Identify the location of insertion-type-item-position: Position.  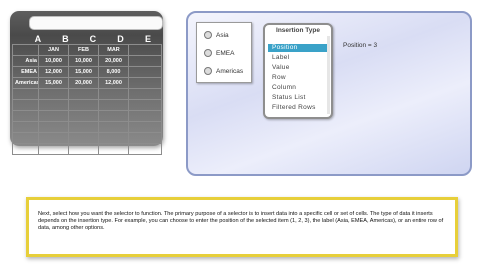
(299, 48).